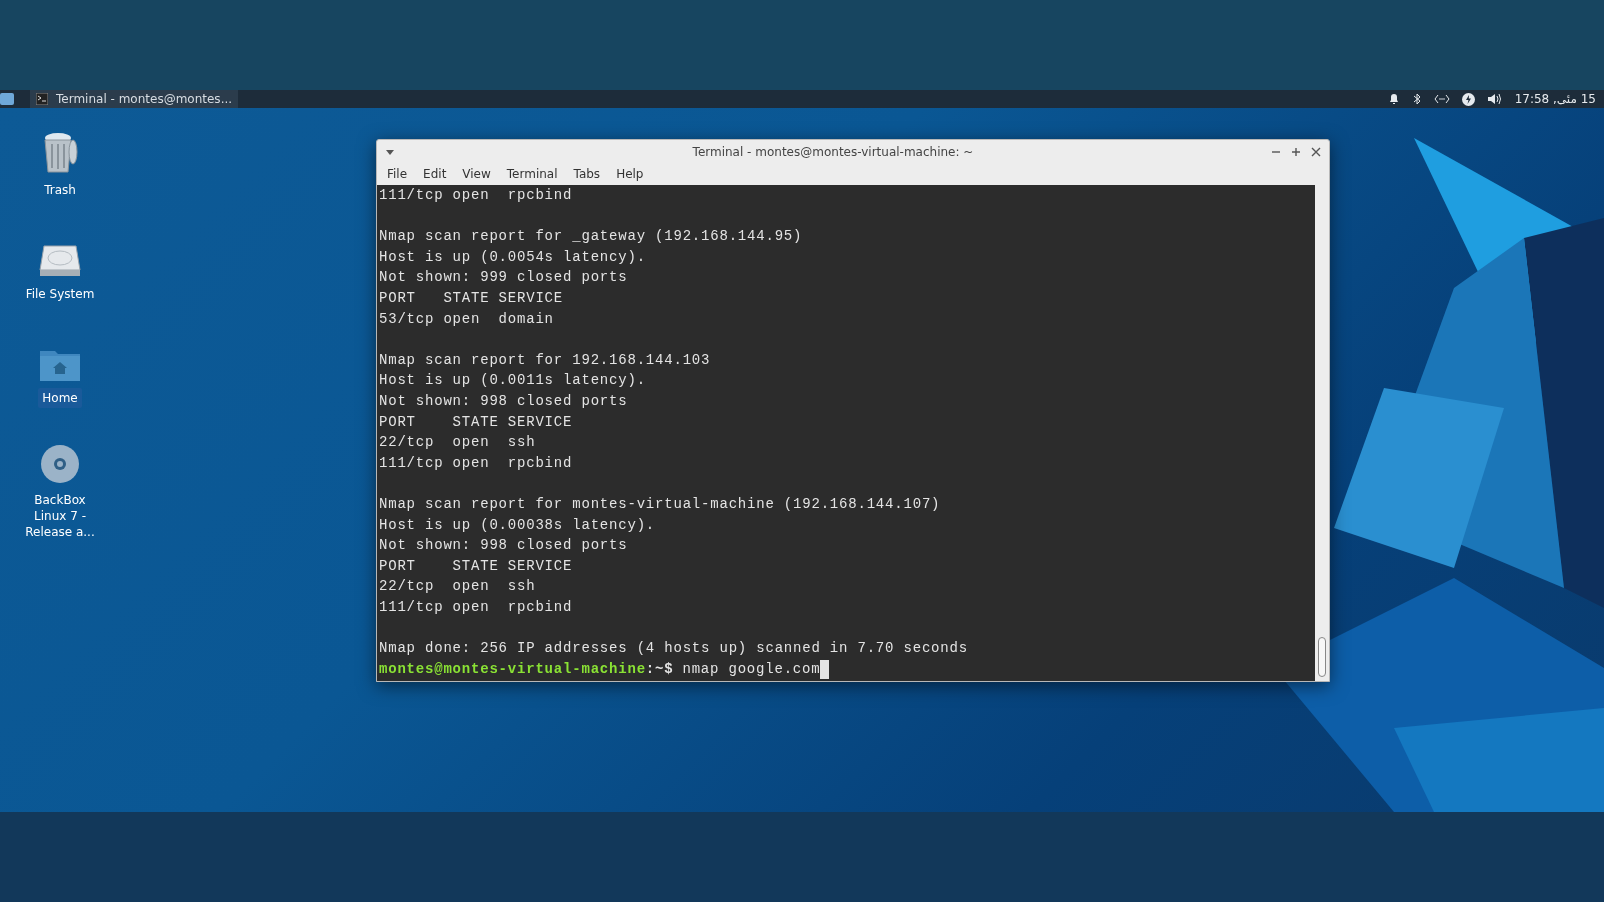 This screenshot has width=1604, height=902. What do you see at coordinates (512, 381) in the screenshot?
I see `terminal-output-line: Host is up (0.0011s latency).` at bounding box center [512, 381].